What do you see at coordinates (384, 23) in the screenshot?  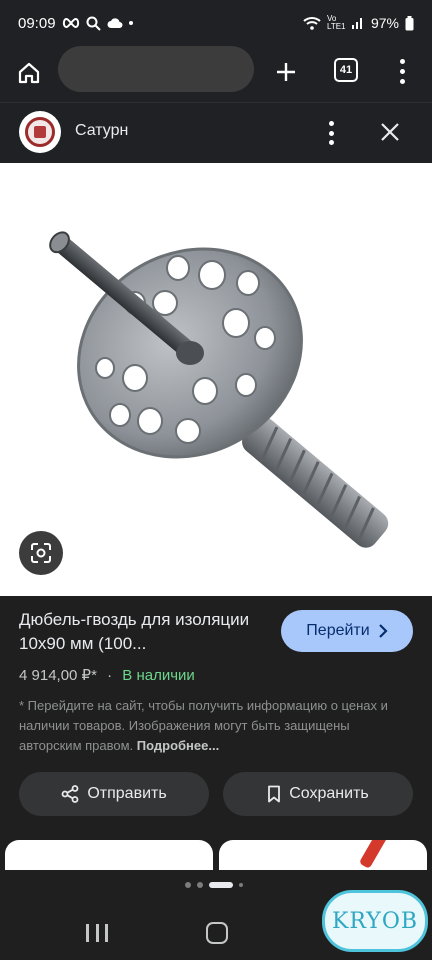 I see `battery-percent: 97%` at bounding box center [384, 23].